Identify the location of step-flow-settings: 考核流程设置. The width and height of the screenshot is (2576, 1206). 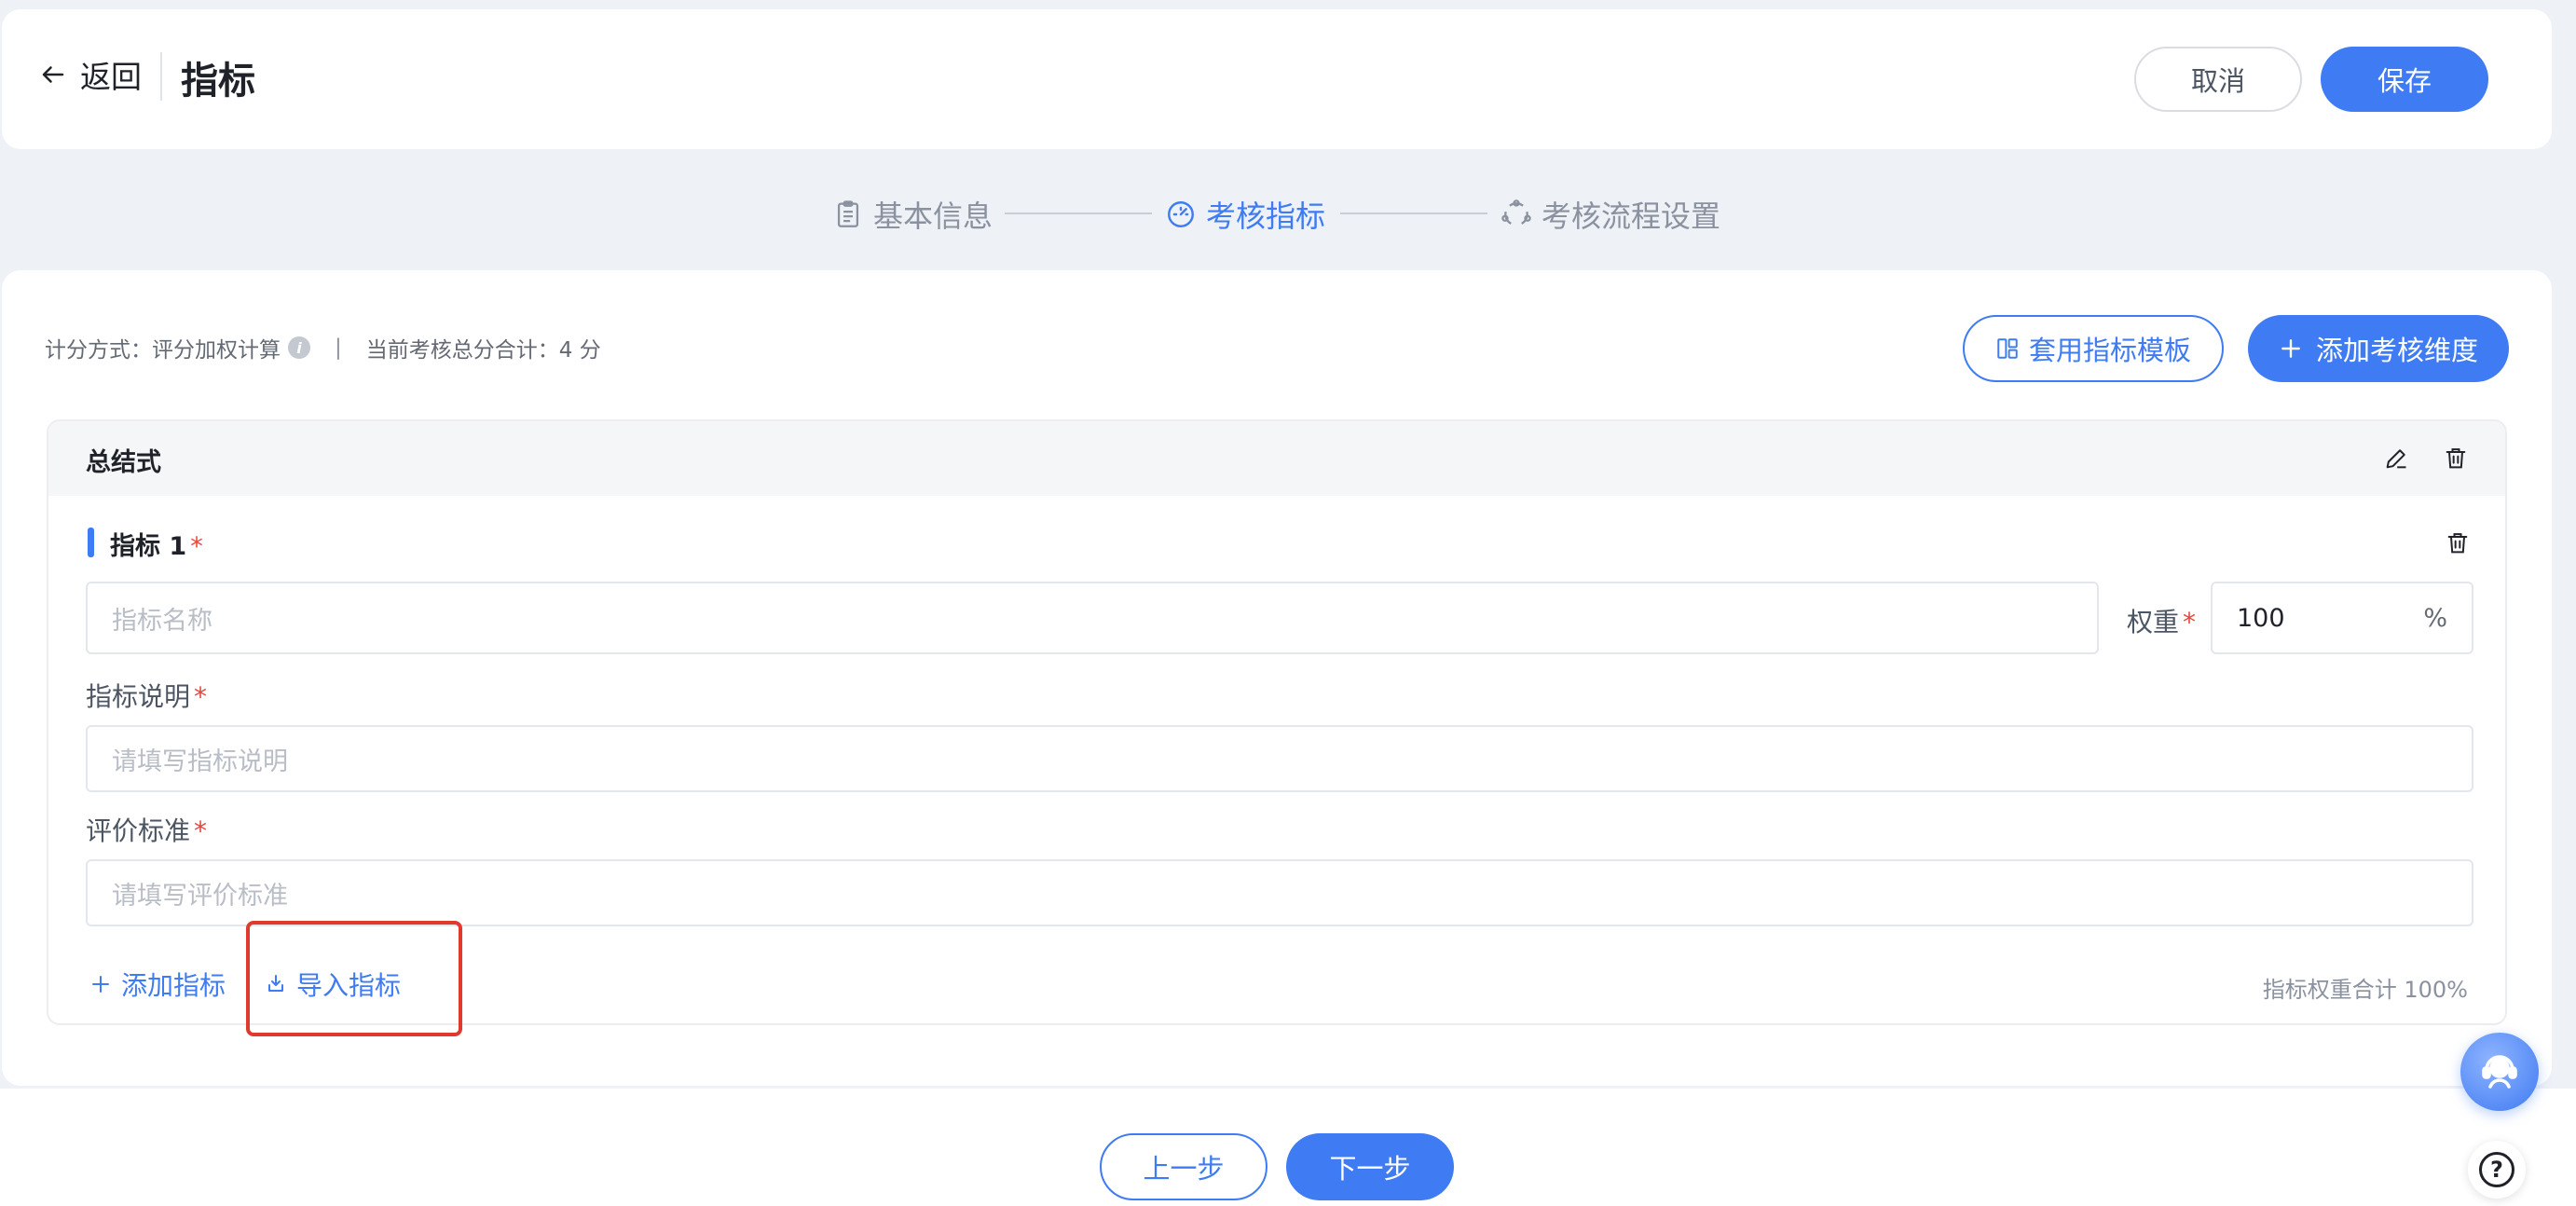
(1610, 214).